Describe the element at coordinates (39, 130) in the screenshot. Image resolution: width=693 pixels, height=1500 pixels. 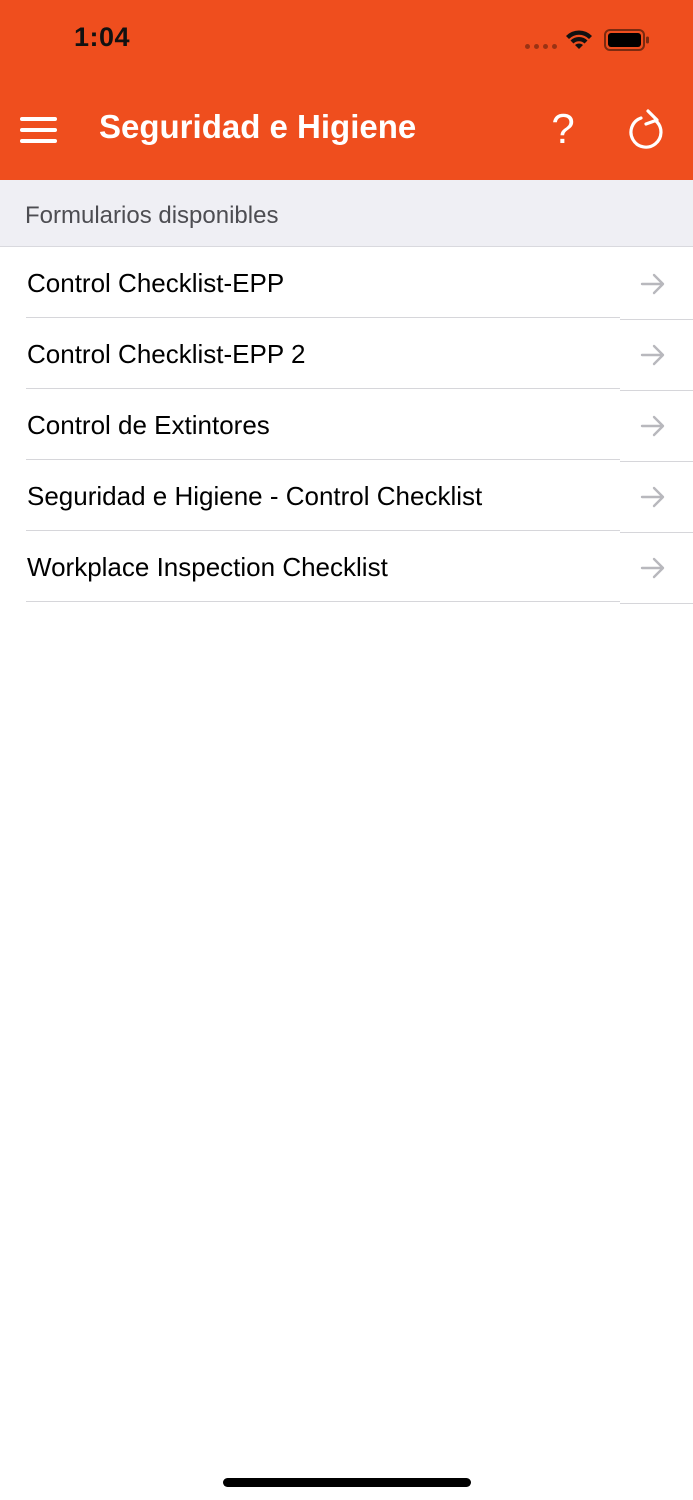
I see `hamburger-menu-icon` at that location.